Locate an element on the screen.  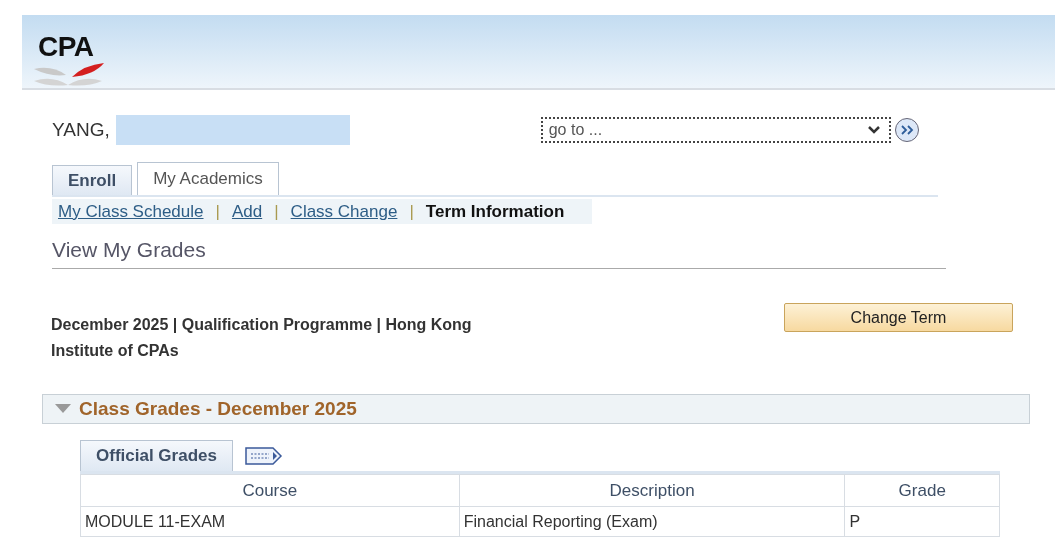
section-header: Class Grades - December 2025 is located at coordinates (536, 409).